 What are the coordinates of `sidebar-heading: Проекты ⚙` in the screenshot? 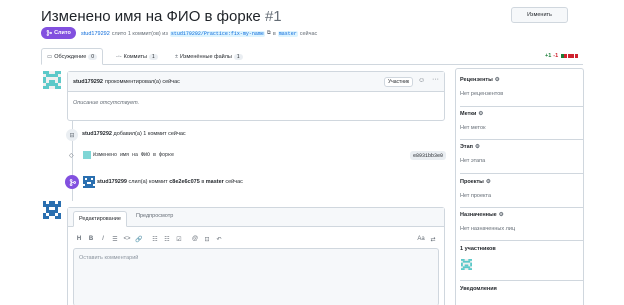 It's located at (522, 182).